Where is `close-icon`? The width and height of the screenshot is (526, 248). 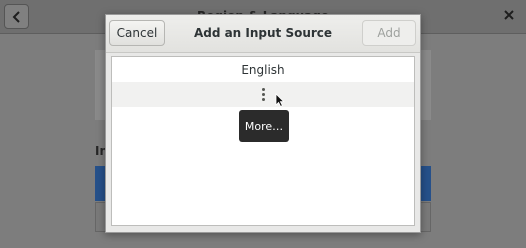 close-icon is located at coordinates (509, 15).